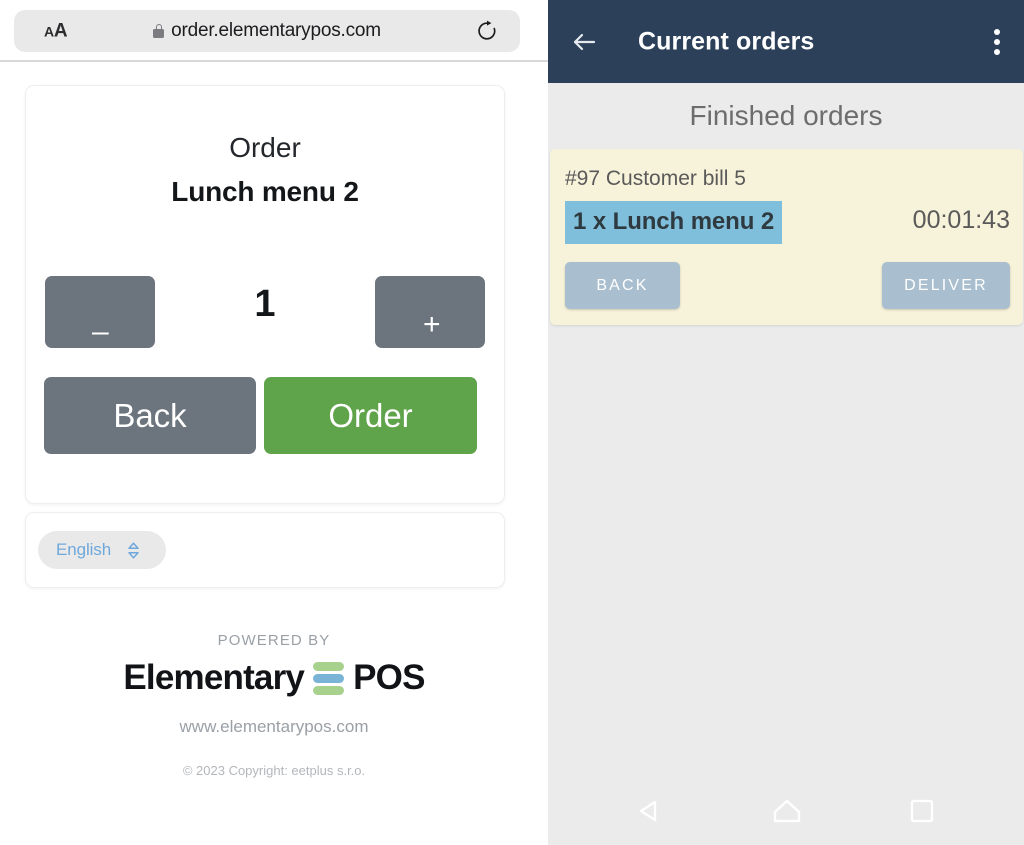  What do you see at coordinates (265, 147) in the screenshot?
I see `order-heading: Order` at bounding box center [265, 147].